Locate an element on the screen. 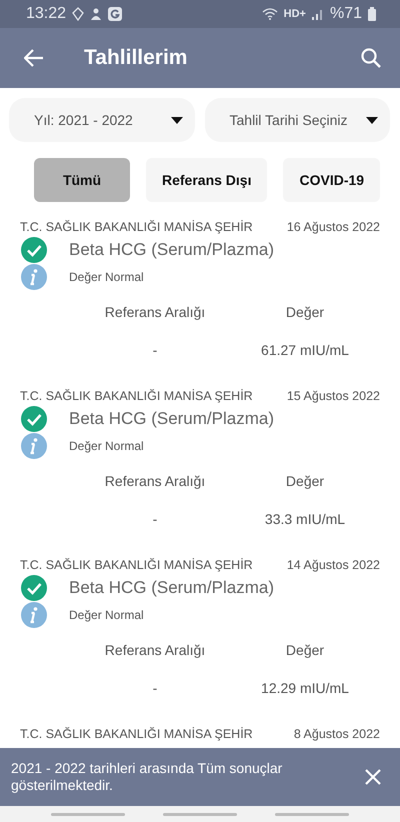 The width and height of the screenshot is (400, 822). network-label: HD+ is located at coordinates (295, 14).